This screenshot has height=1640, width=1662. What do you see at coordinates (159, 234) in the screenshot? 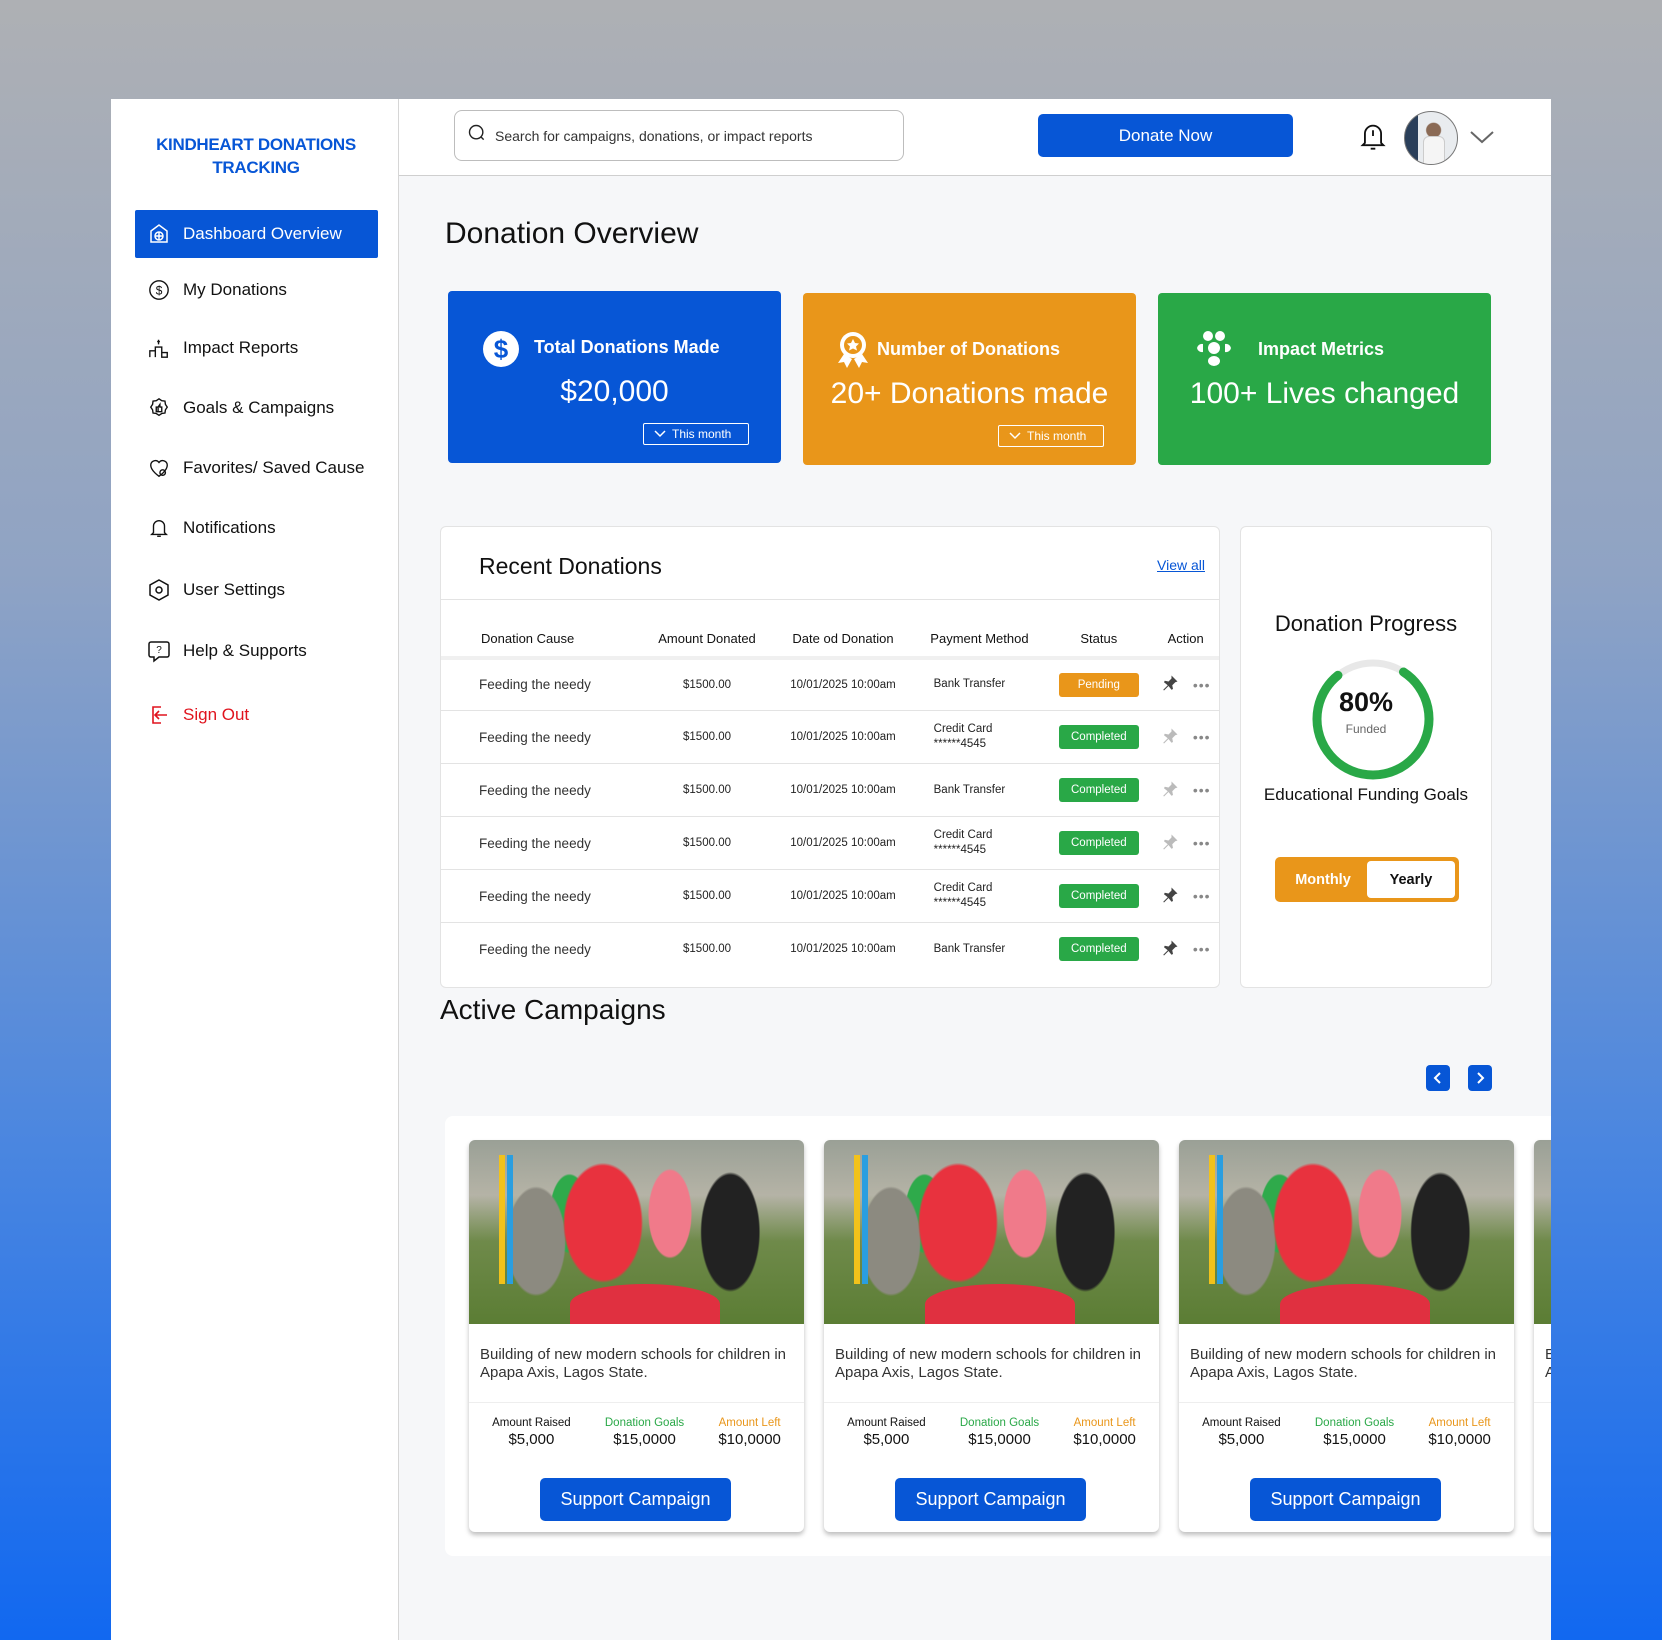
I see `dashboard-icon` at bounding box center [159, 234].